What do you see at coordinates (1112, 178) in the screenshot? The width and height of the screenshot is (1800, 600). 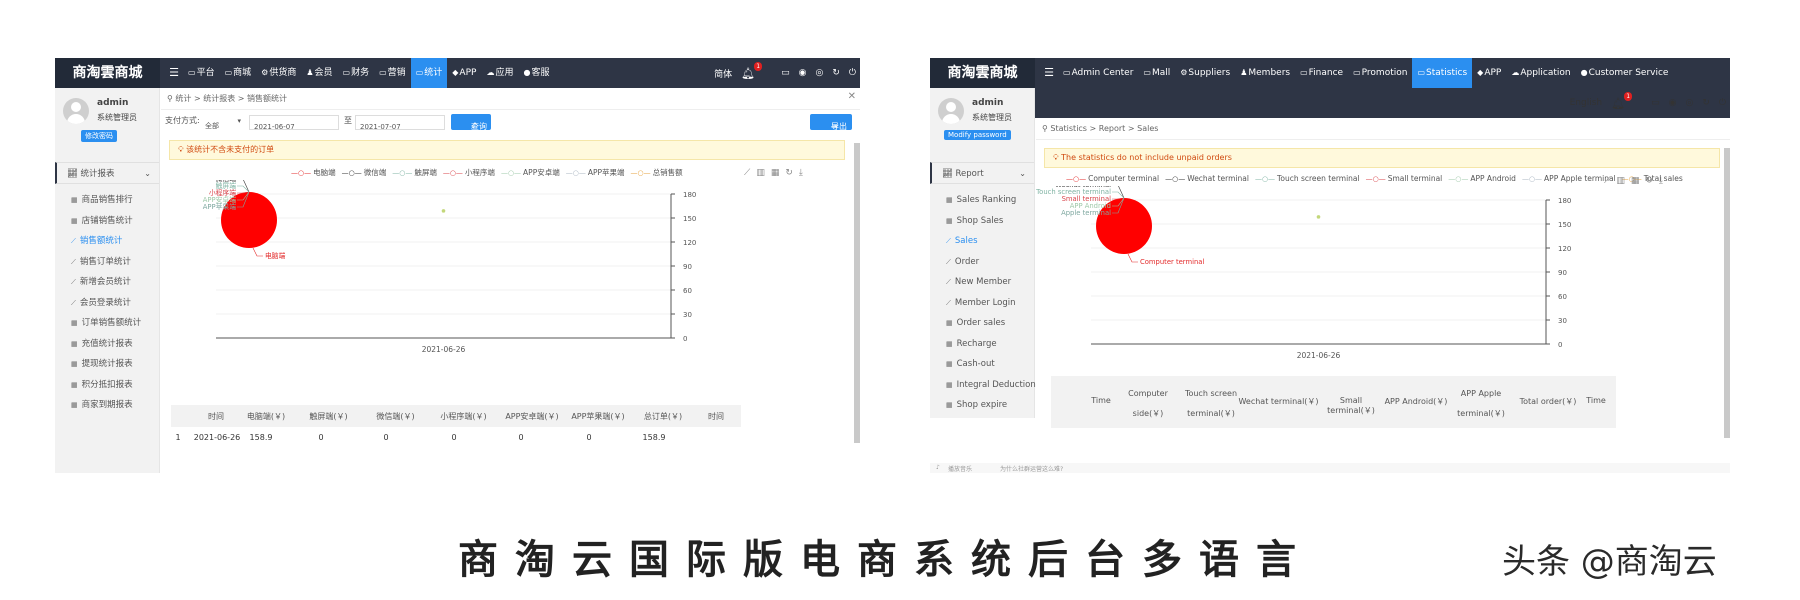 I see `legend-item: —○— Computer terminal` at bounding box center [1112, 178].